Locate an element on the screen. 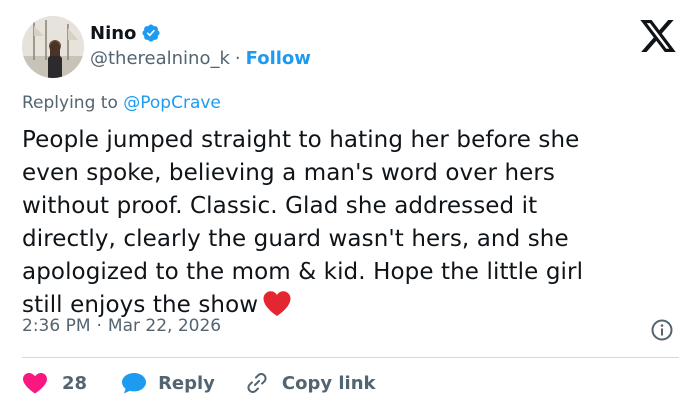 The height and width of the screenshot is (410, 700). tweet-line: still enjoys the show is located at coordinates (140, 305).